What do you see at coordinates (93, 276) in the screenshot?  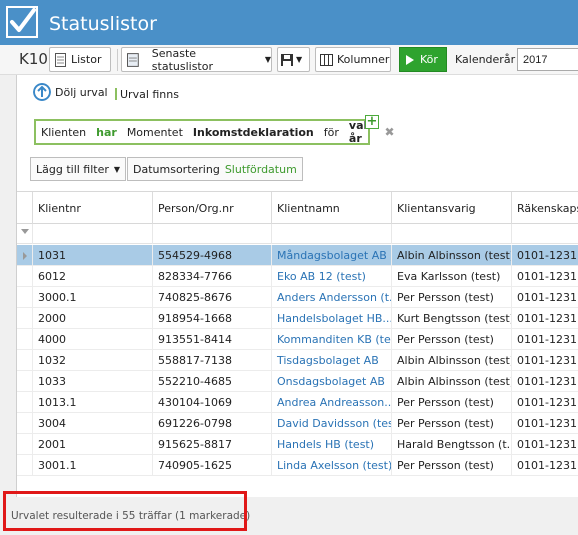 I see `table-cell: 6012` at bounding box center [93, 276].